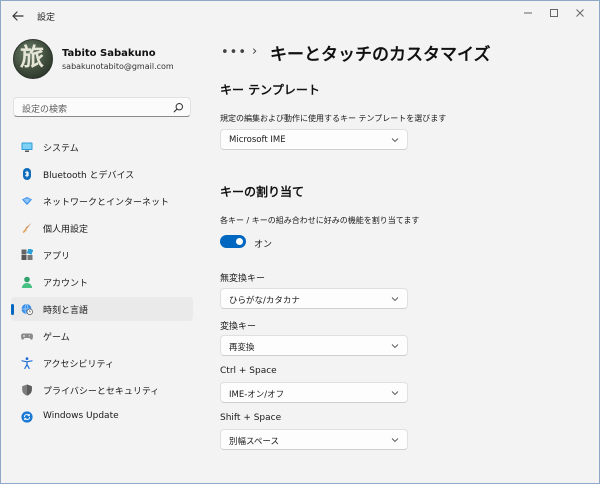  Describe the element at coordinates (270, 90) in the screenshot. I see `key-template-heading: キー テンプレート` at that location.